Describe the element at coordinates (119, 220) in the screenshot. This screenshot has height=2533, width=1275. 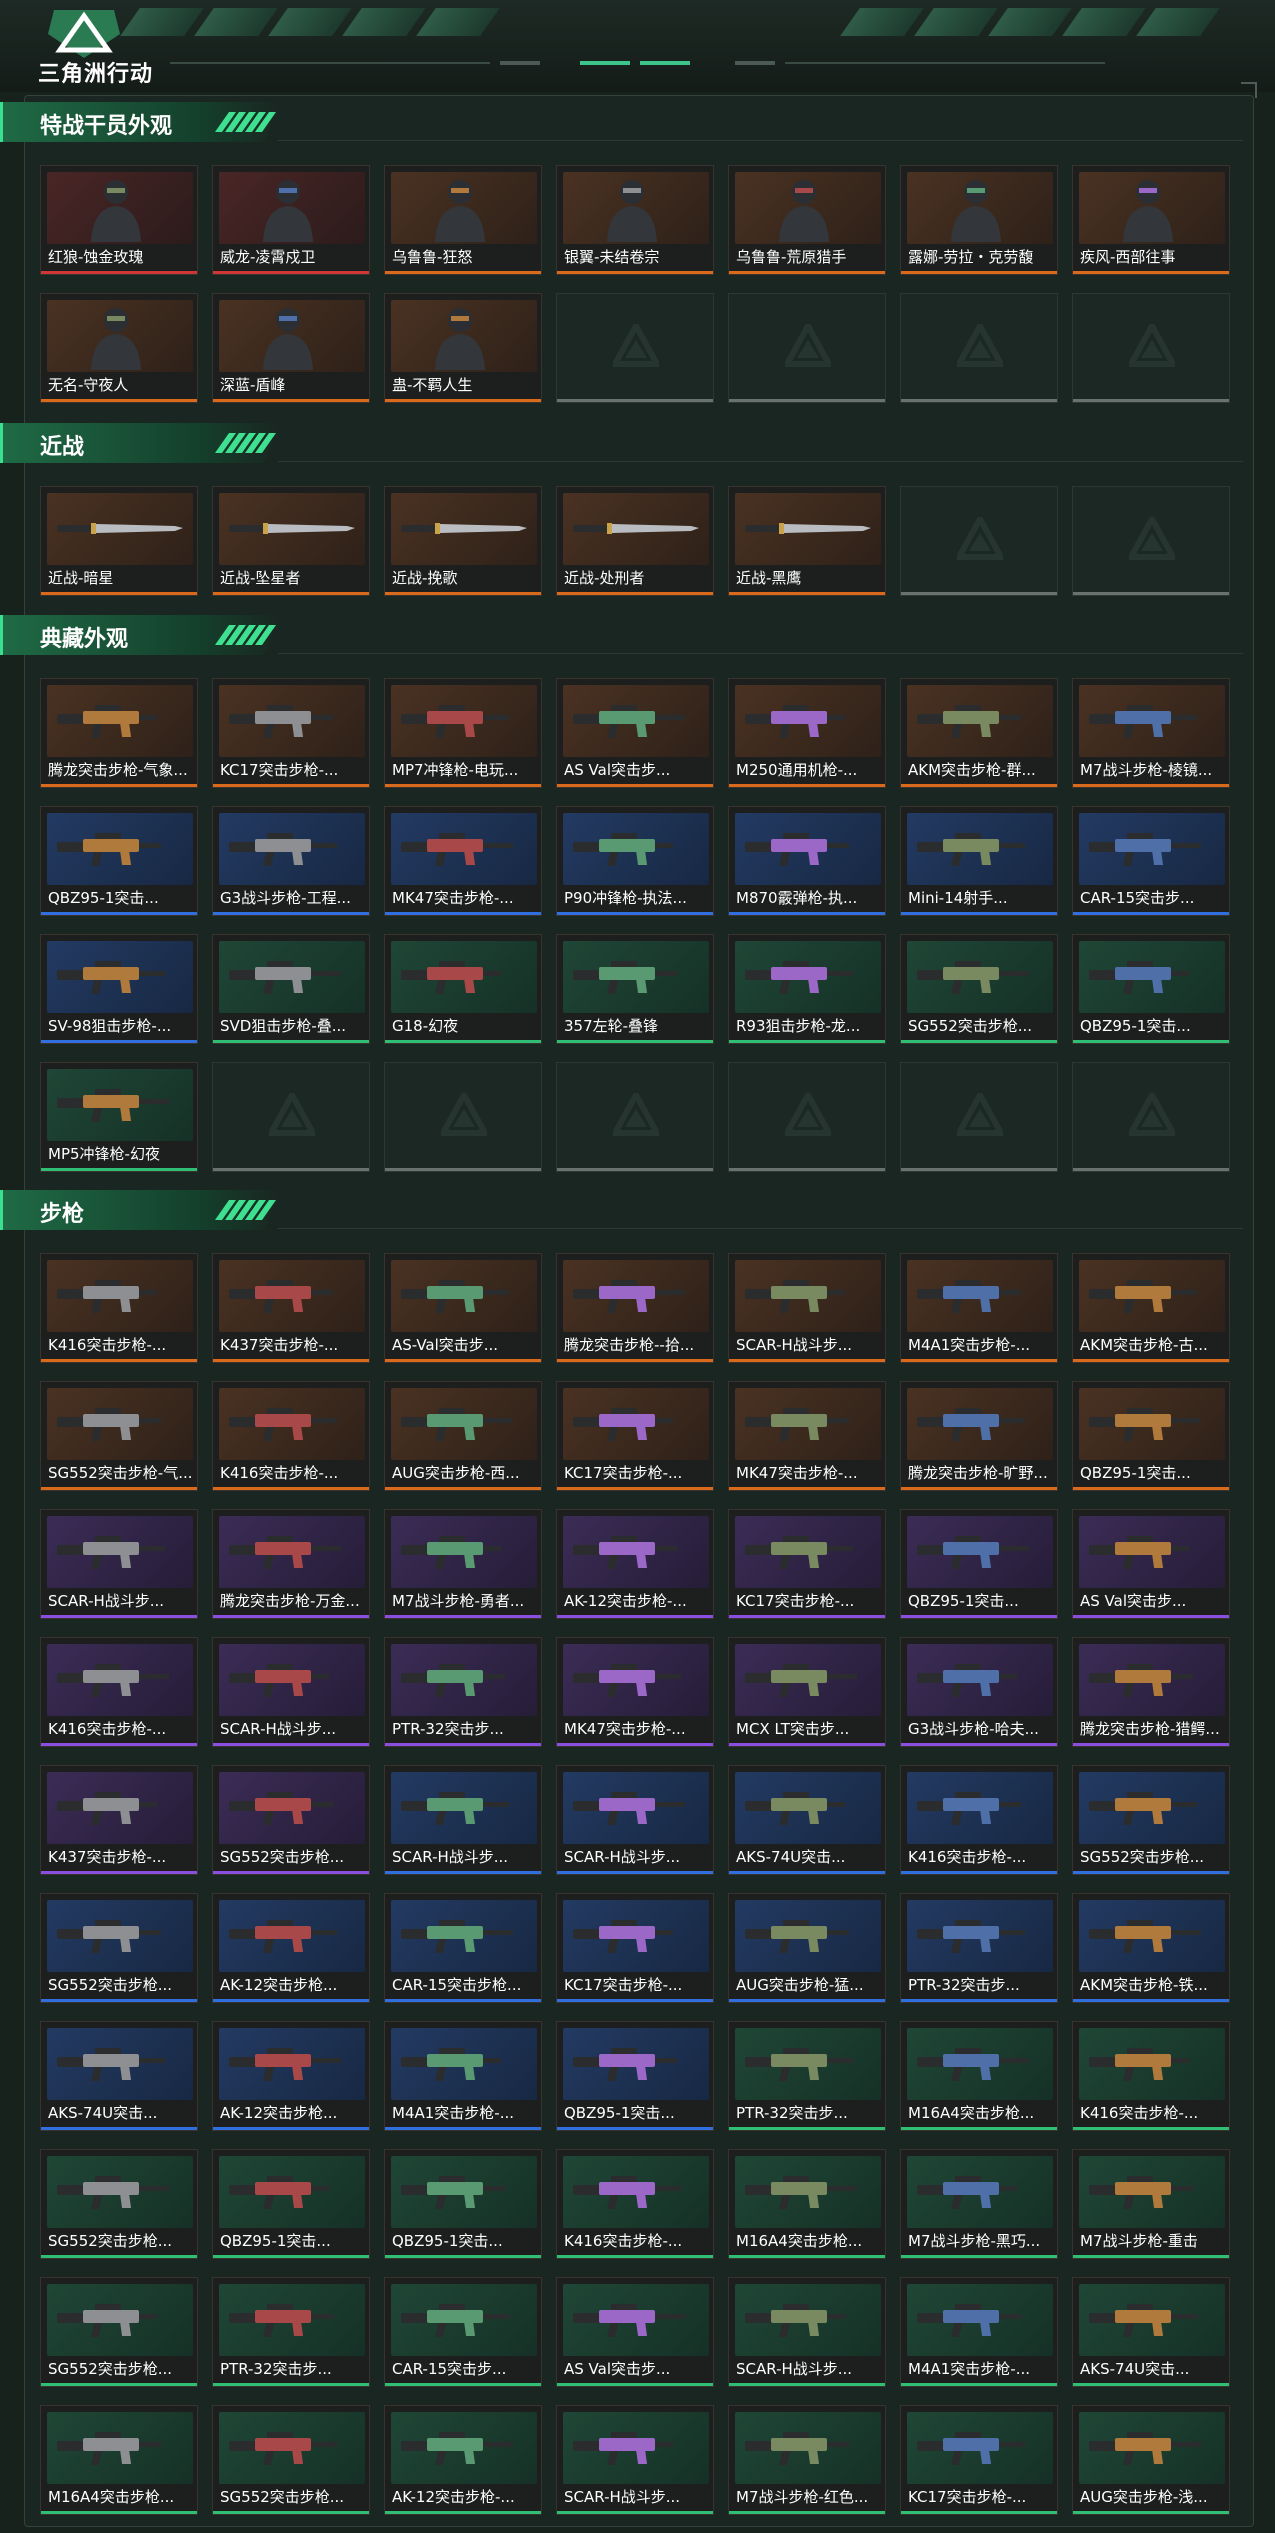
I see `skin-card: 红狼-蚀金玫瑰` at that location.